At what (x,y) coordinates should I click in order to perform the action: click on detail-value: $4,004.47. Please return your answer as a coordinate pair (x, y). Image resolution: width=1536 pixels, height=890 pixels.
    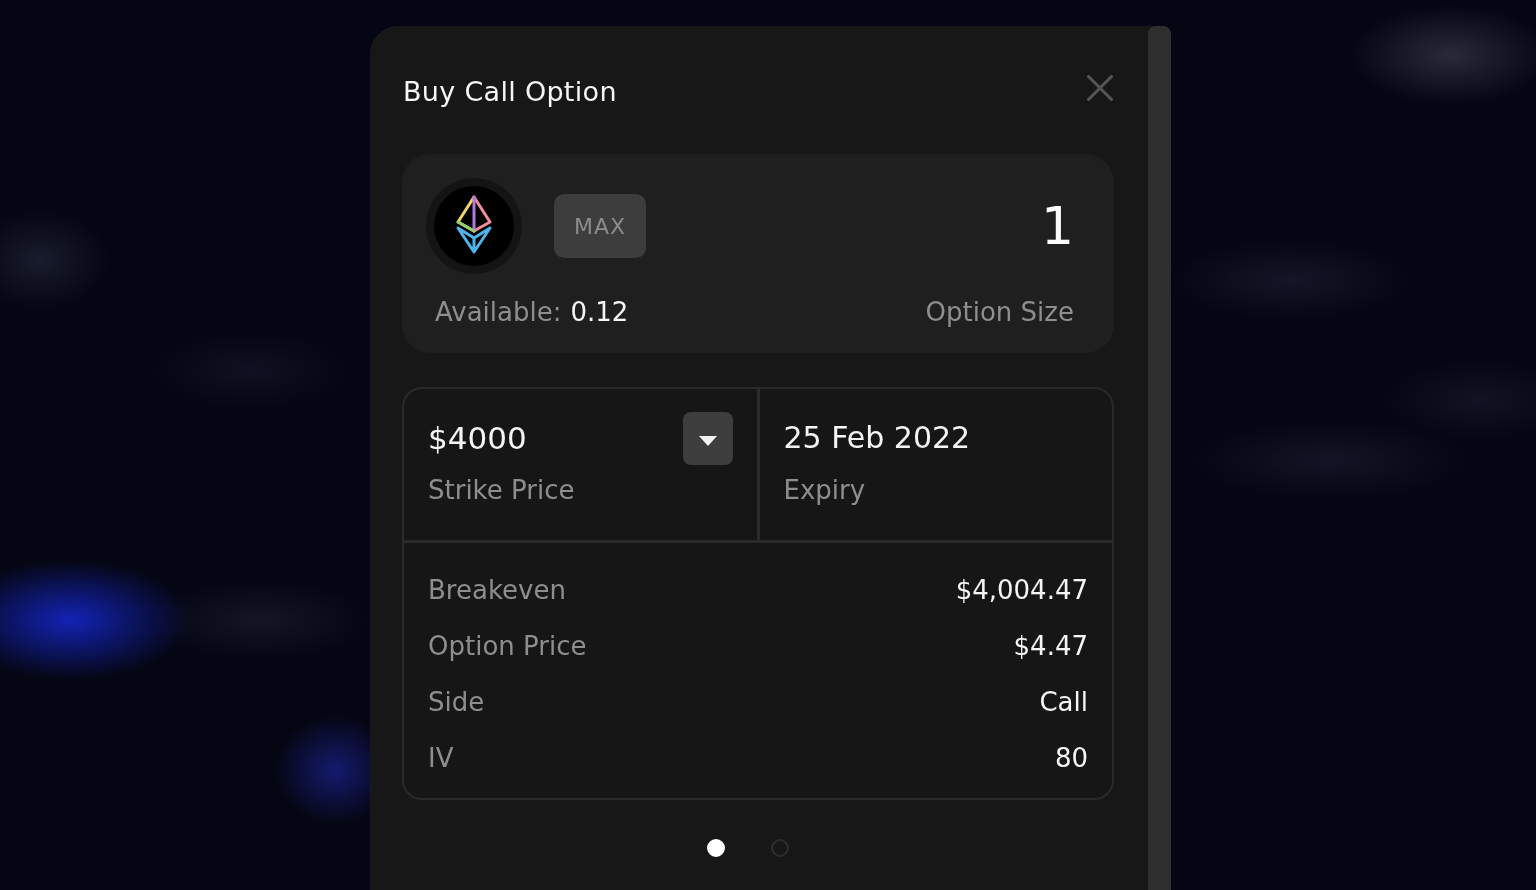
    Looking at the image, I should click on (1021, 590).